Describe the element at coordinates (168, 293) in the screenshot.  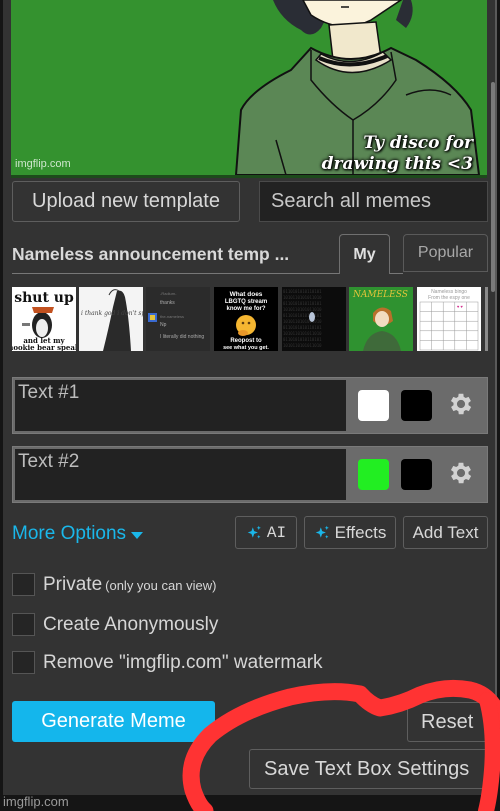
I see `svg-text: -Radium-` at that location.